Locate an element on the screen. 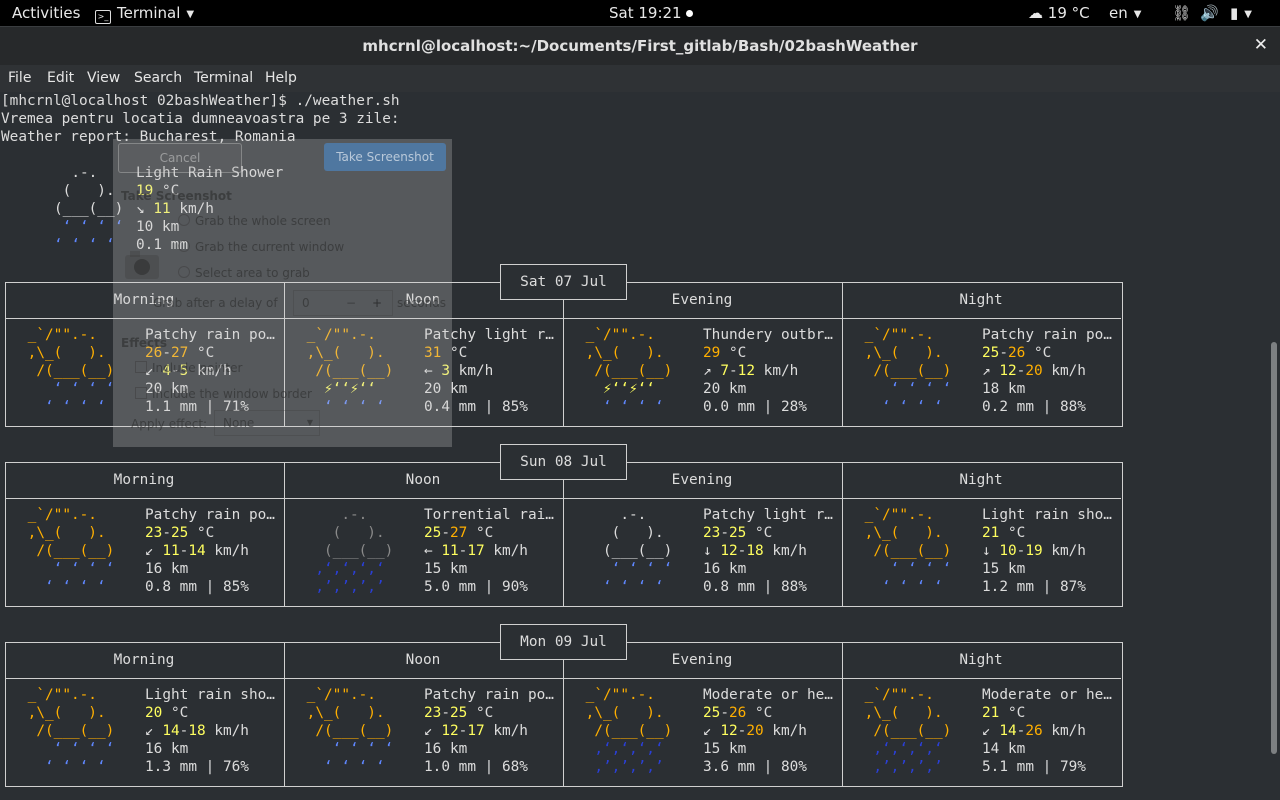  wind: ↓ 10-19 km/h is located at coordinates (1034, 551).